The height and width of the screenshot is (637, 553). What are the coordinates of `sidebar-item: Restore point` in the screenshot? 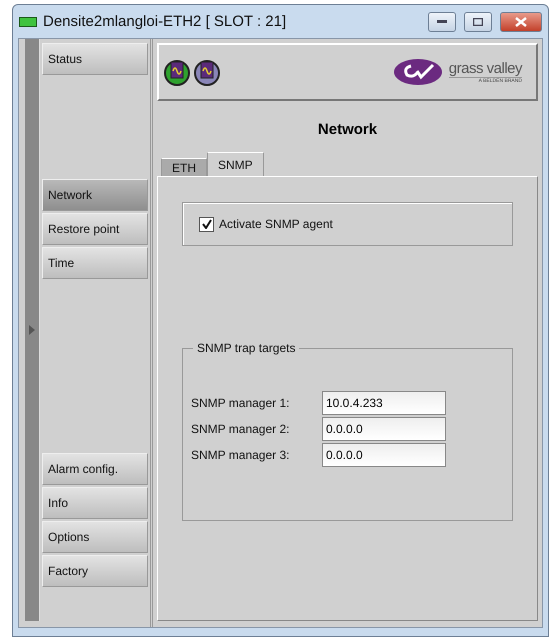 It's located at (95, 229).